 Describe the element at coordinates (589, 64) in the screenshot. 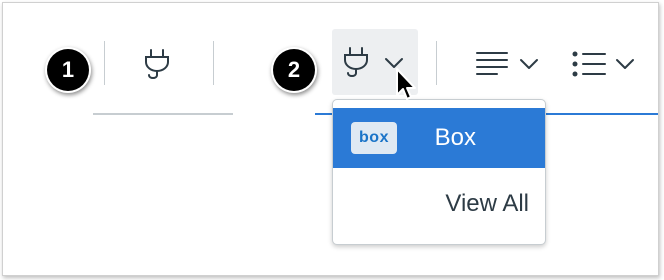

I see `bulleted-list-icon` at that location.